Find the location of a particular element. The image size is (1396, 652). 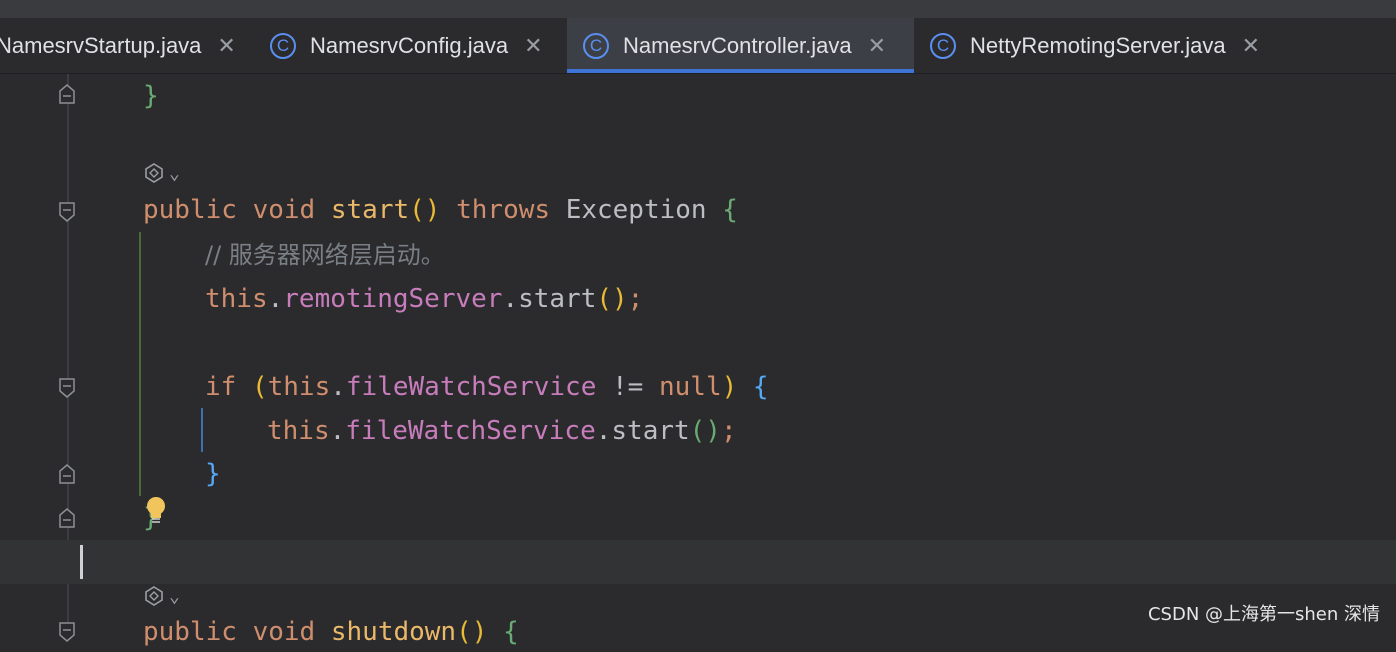

active-tab-indicator is located at coordinates (740, 71).